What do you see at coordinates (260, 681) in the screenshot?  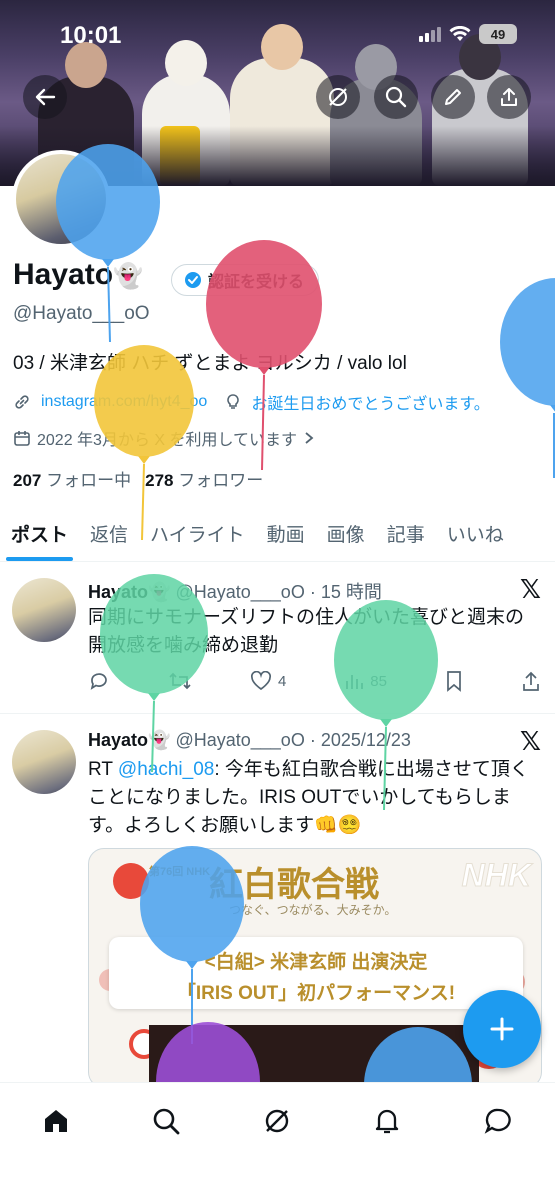 I see `like-icon` at bounding box center [260, 681].